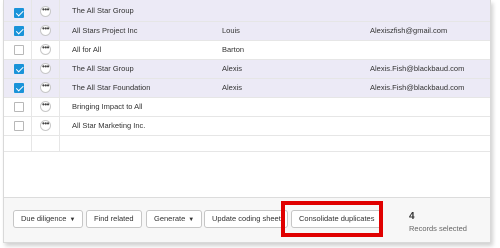 The width and height of the screenshot is (500, 248). Describe the element at coordinates (247, 50) in the screenshot. I see `table-row: ••• All for All Barton` at that location.